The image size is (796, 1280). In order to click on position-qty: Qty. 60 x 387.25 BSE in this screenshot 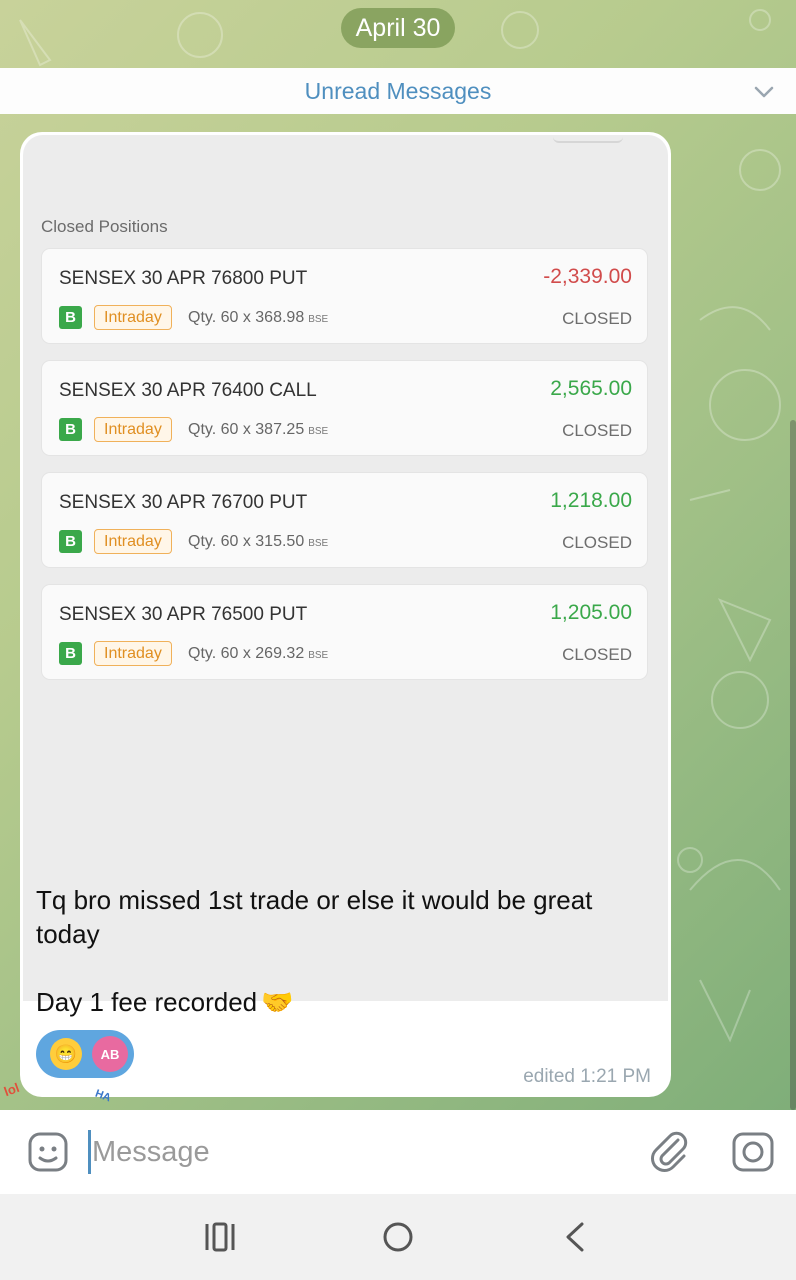, I will do `click(258, 430)`.